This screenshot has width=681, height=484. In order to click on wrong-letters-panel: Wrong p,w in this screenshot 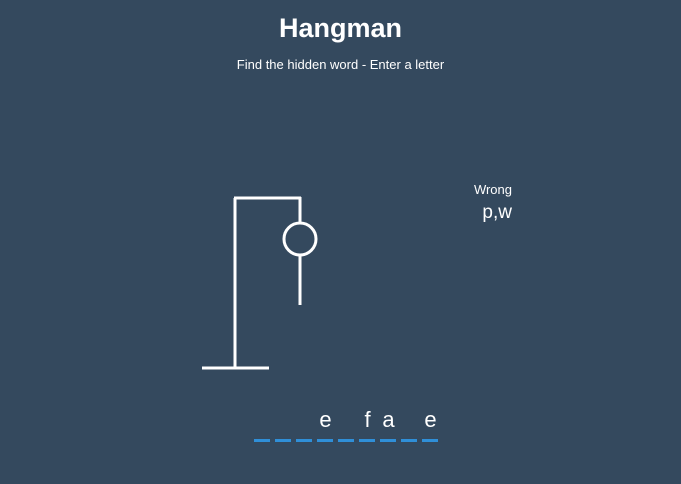, I will do `click(482, 203)`.